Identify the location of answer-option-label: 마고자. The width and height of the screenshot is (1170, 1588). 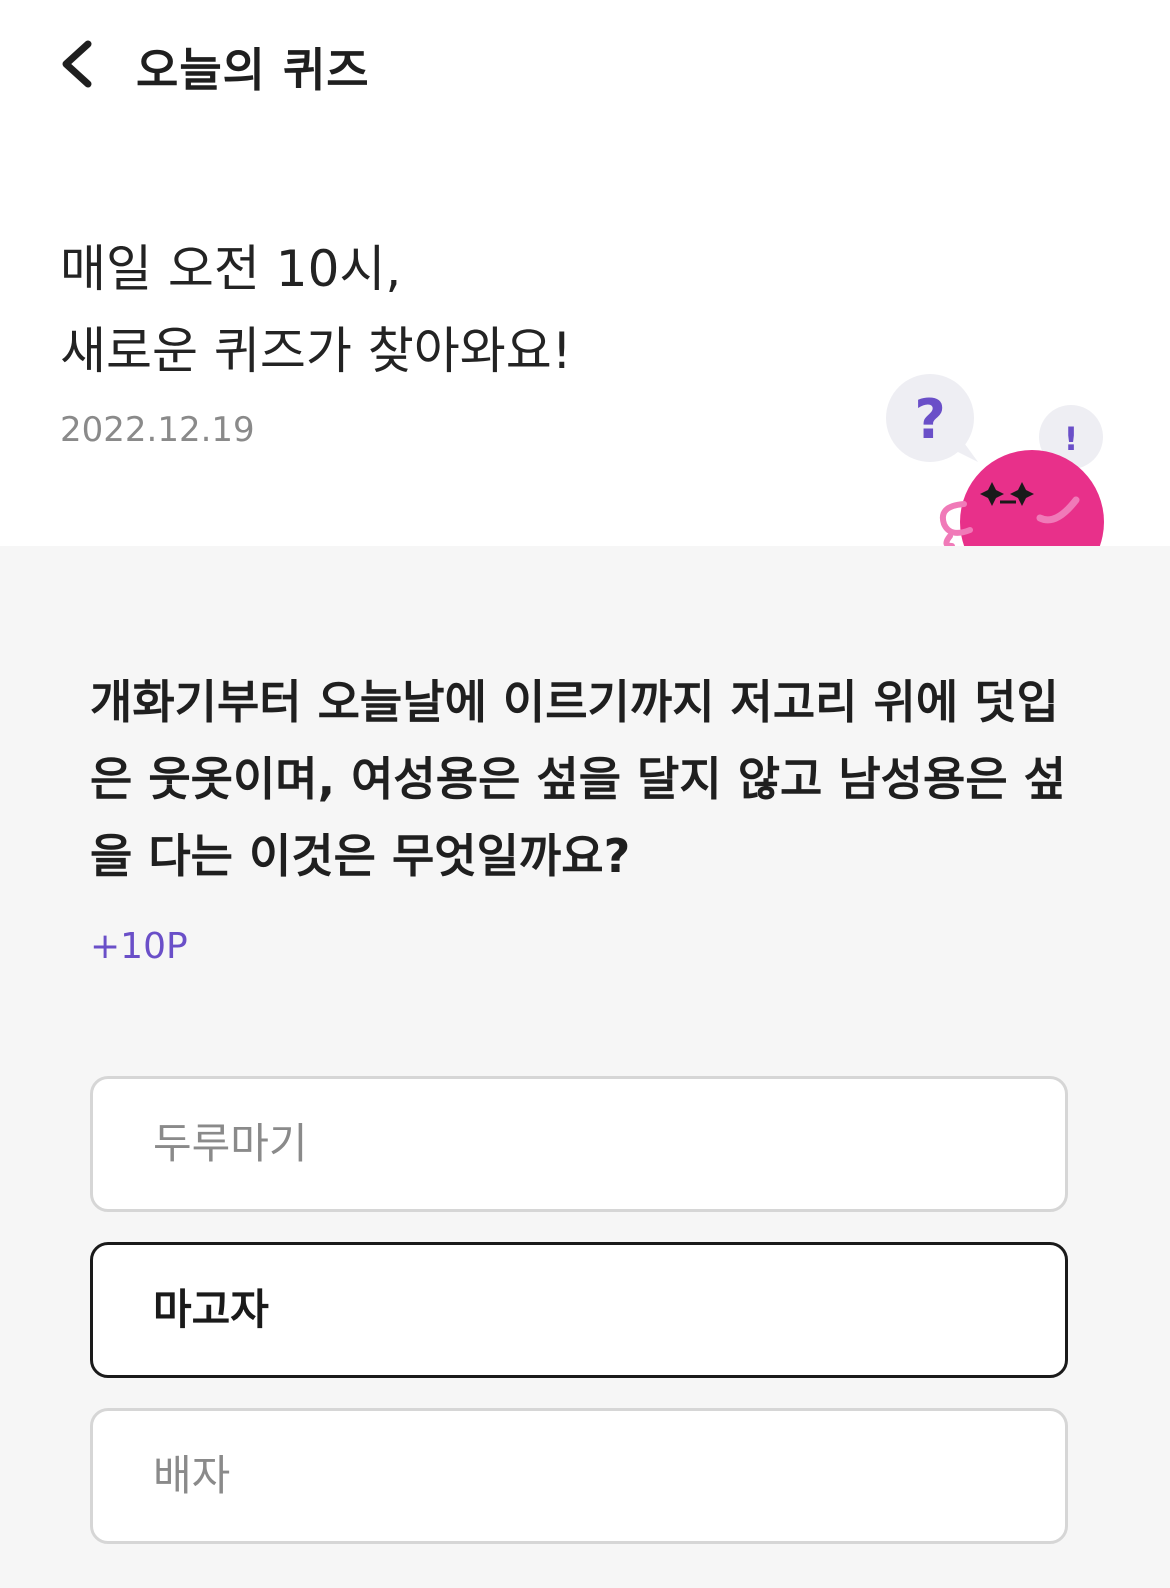
(211, 1309).